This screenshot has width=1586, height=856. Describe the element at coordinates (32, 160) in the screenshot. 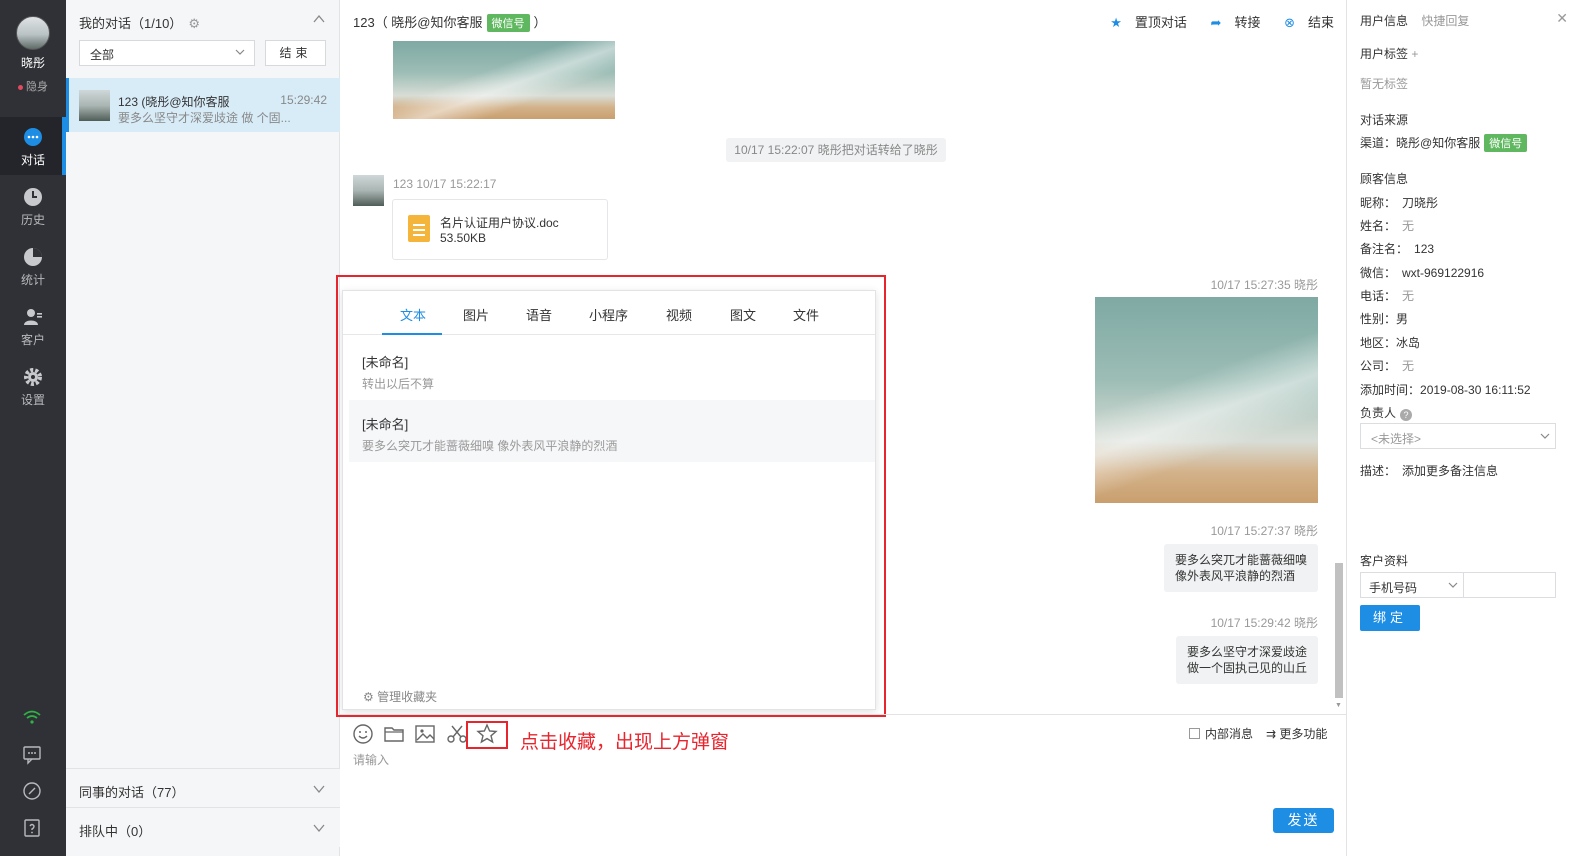

I see `nav-label-chat: 对话` at that location.